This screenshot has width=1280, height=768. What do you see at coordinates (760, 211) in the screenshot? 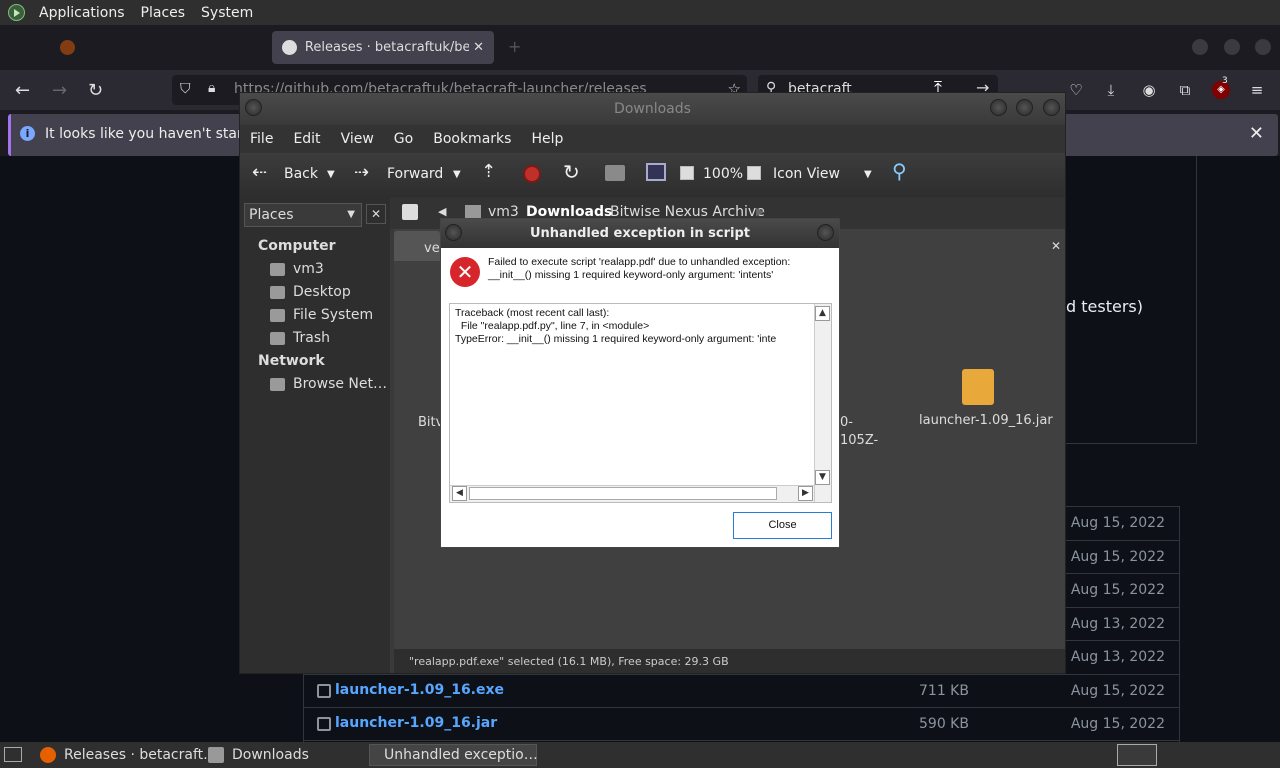
I see `crumb-right-icon: ▶` at bounding box center [760, 211].